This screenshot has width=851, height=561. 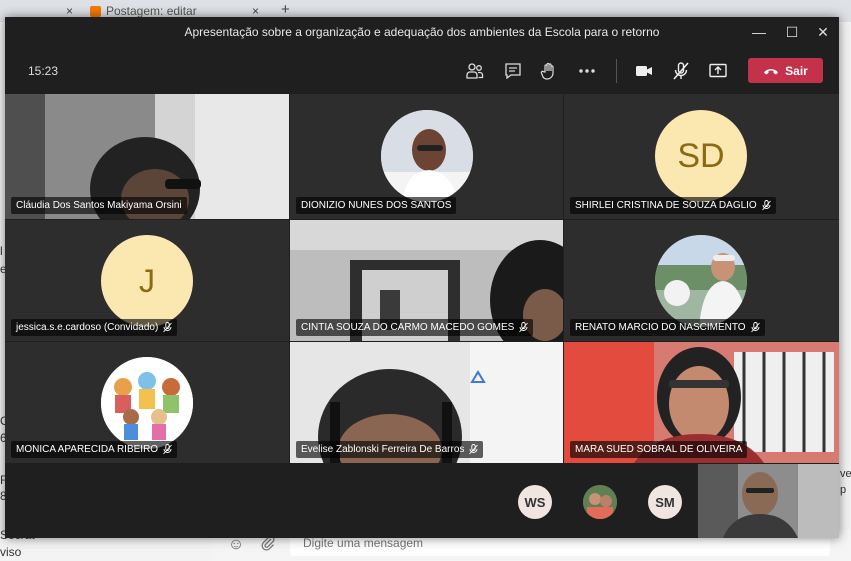 What do you see at coordinates (1, 251) in the screenshot?
I see `background-text: l` at bounding box center [1, 251].